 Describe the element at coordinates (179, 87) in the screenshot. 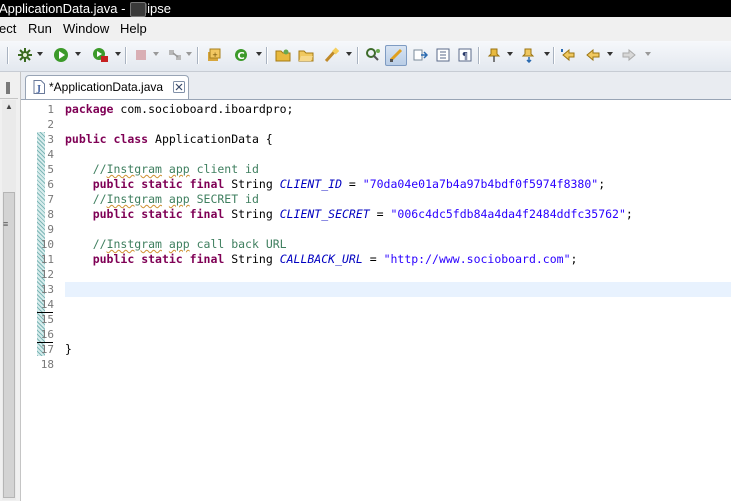

I see `close-icon` at that location.